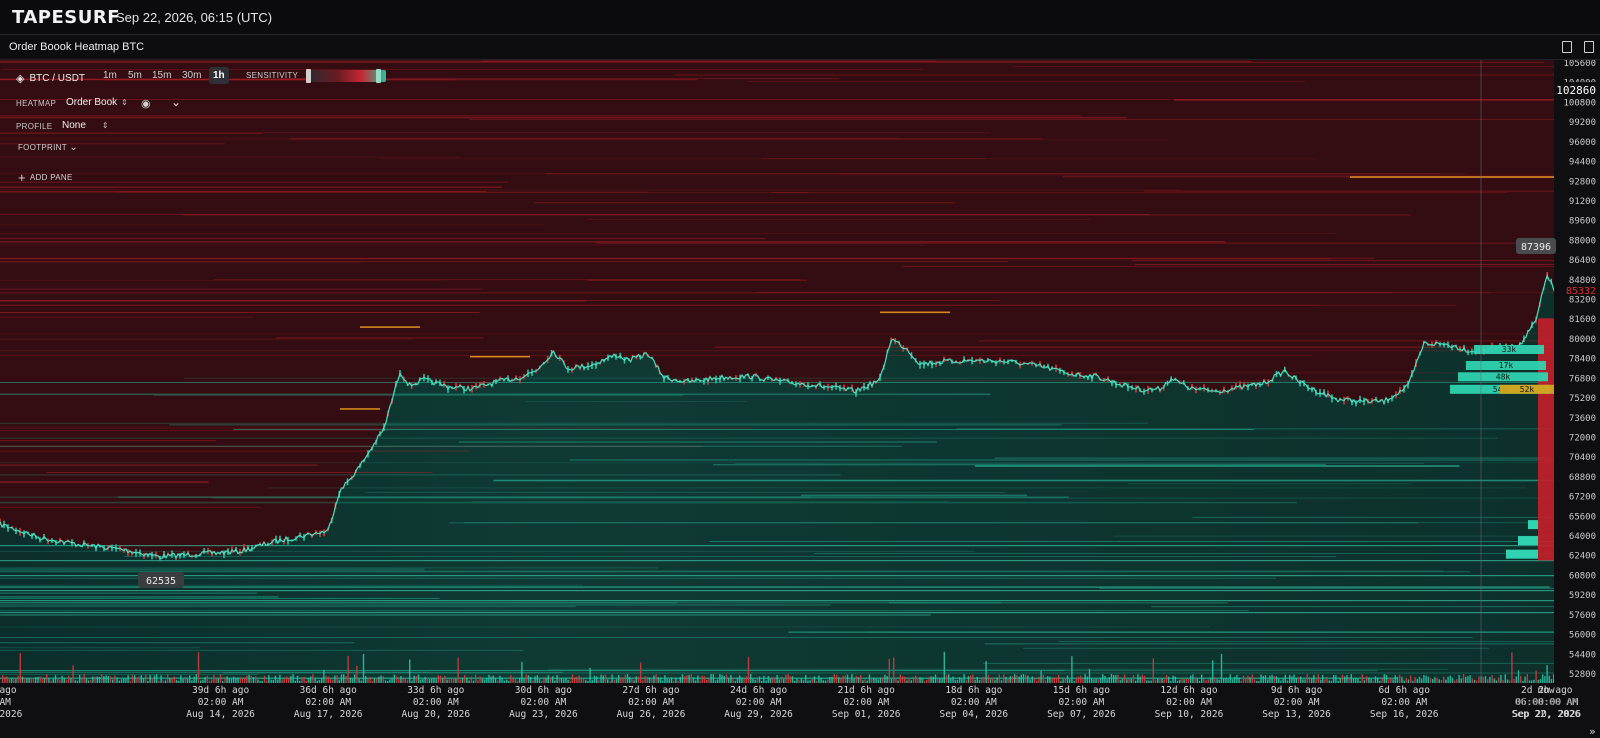 The height and width of the screenshot is (738, 1600). I want to click on profile-select: None ⇕, so click(85, 125).